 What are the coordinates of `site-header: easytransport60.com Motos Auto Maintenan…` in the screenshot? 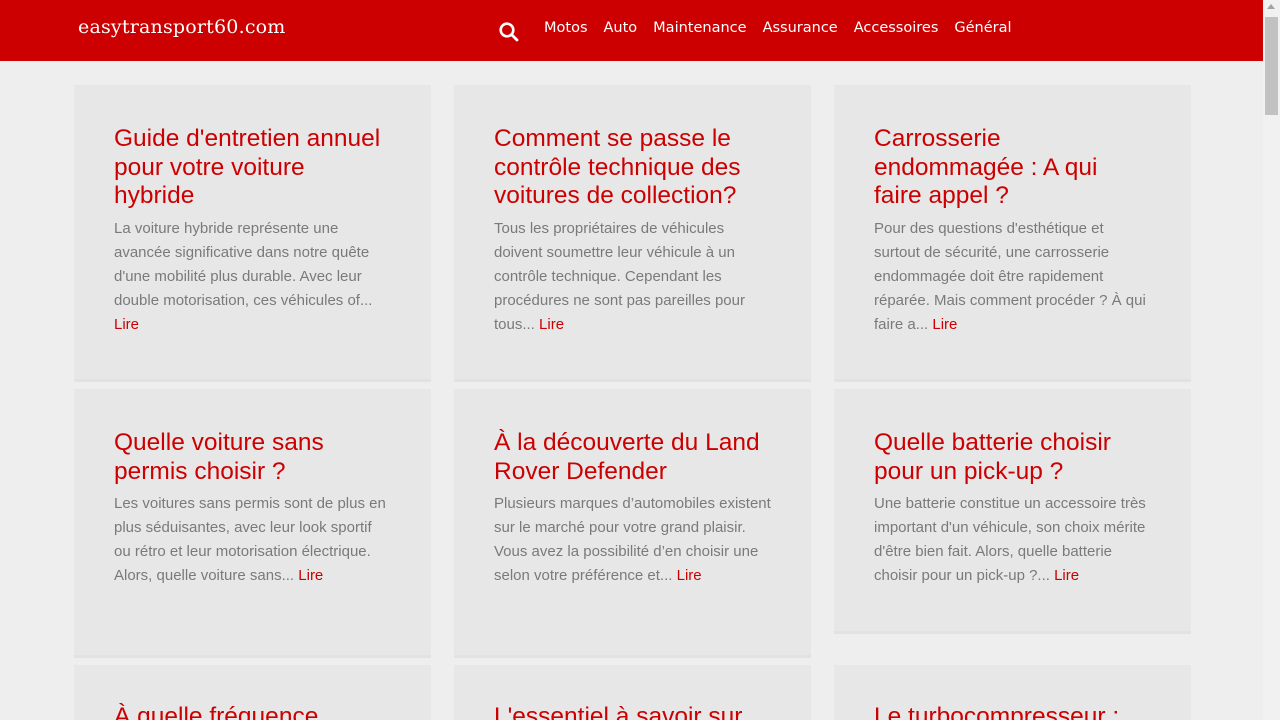 It's located at (631, 30).